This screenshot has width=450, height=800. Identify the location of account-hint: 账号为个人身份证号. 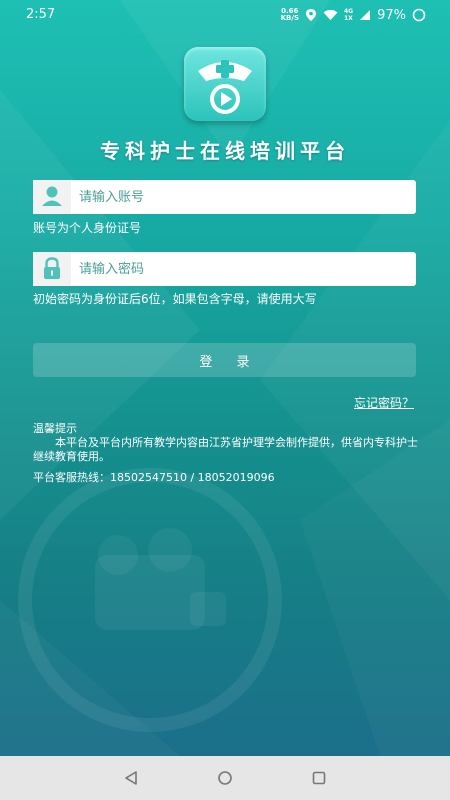
(87, 228).